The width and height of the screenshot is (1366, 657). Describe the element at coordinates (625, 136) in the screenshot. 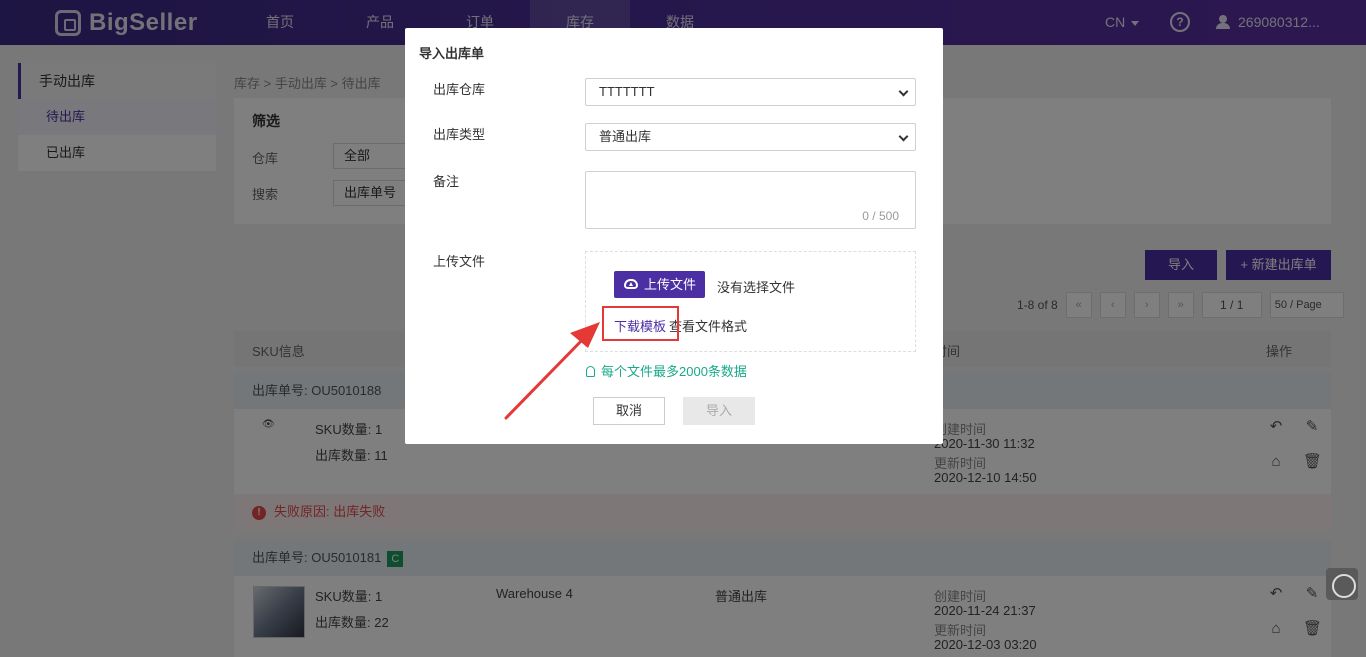

I see `type-select-value: 普通出库` at that location.